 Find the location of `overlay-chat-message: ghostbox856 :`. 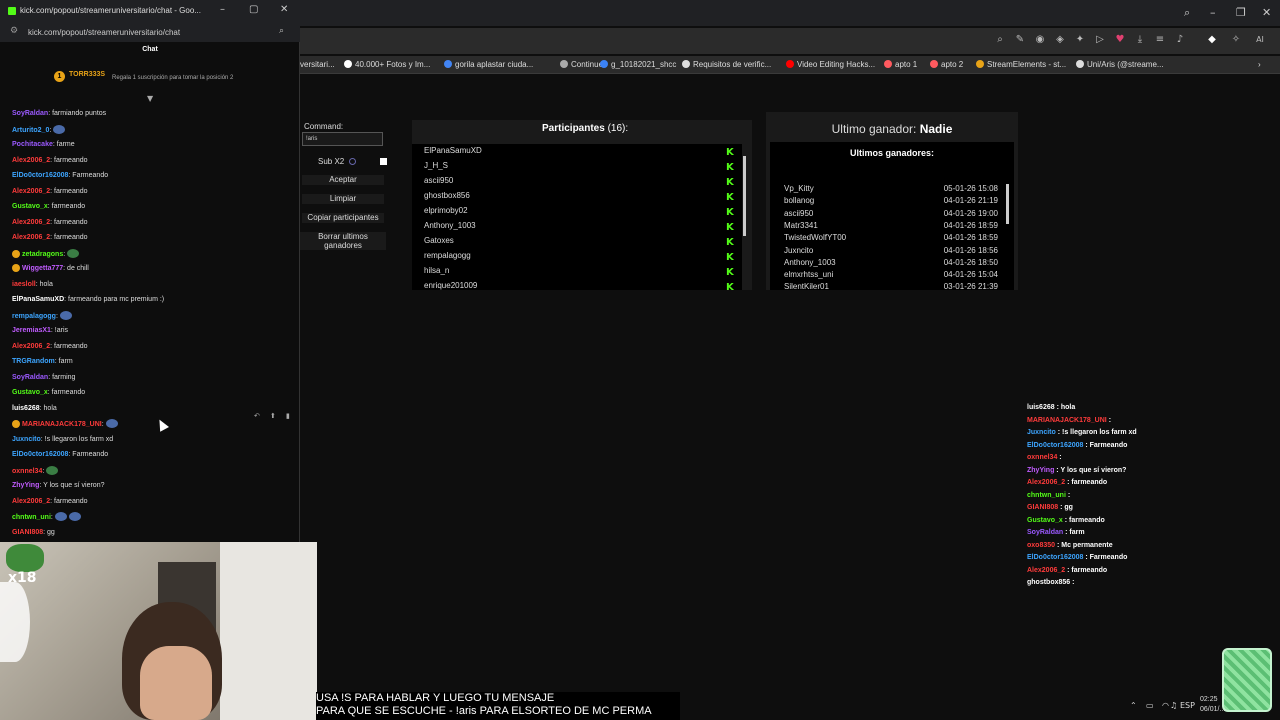

overlay-chat-message: ghostbox856 : is located at coordinates (1050, 584).